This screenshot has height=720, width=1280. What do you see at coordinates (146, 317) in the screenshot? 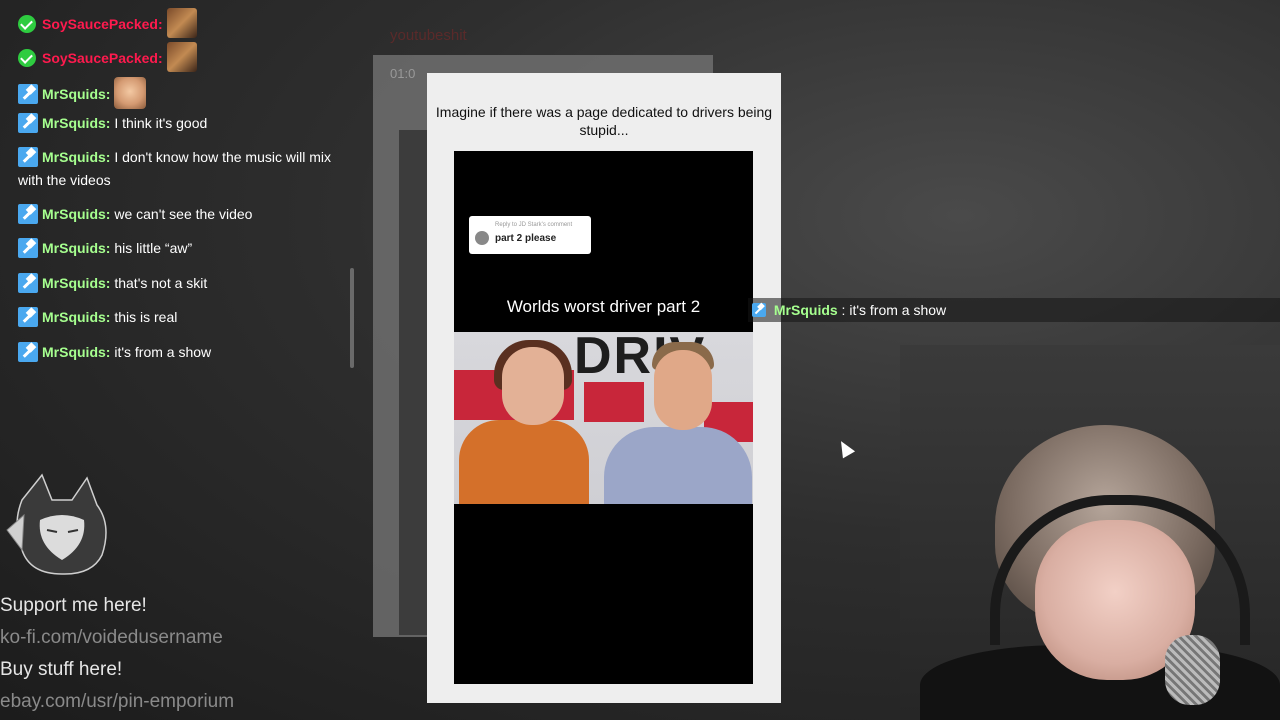
I see `chat-text: this is real` at bounding box center [146, 317].